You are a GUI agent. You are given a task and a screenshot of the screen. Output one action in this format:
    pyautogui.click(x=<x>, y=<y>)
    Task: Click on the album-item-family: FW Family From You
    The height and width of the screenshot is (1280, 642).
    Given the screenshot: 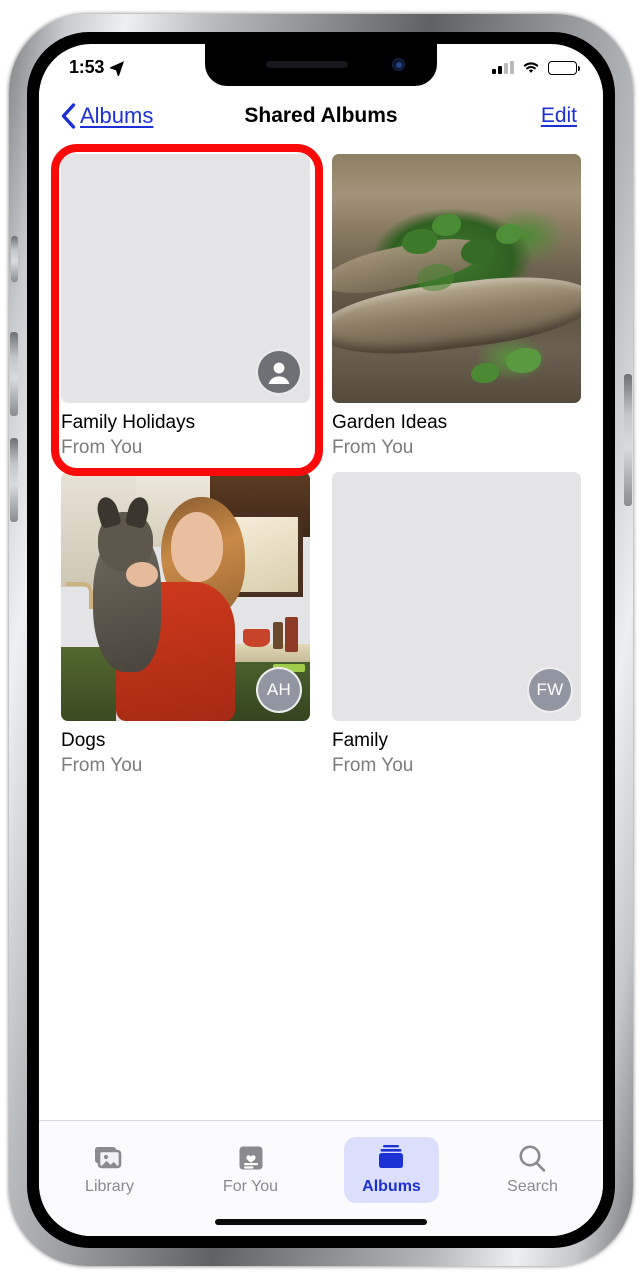 What is the action you would take?
    pyautogui.click(x=456, y=625)
    